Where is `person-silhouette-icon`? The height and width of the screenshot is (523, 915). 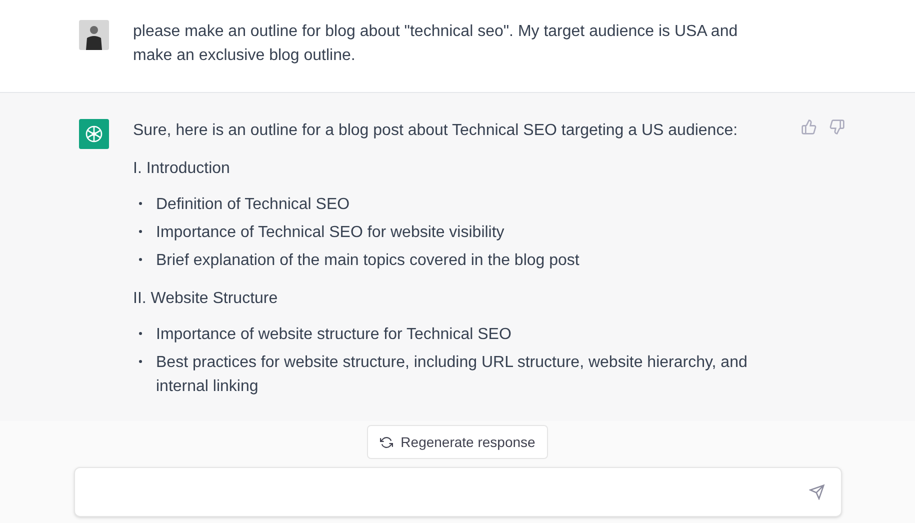
person-silhouette-icon is located at coordinates (94, 37).